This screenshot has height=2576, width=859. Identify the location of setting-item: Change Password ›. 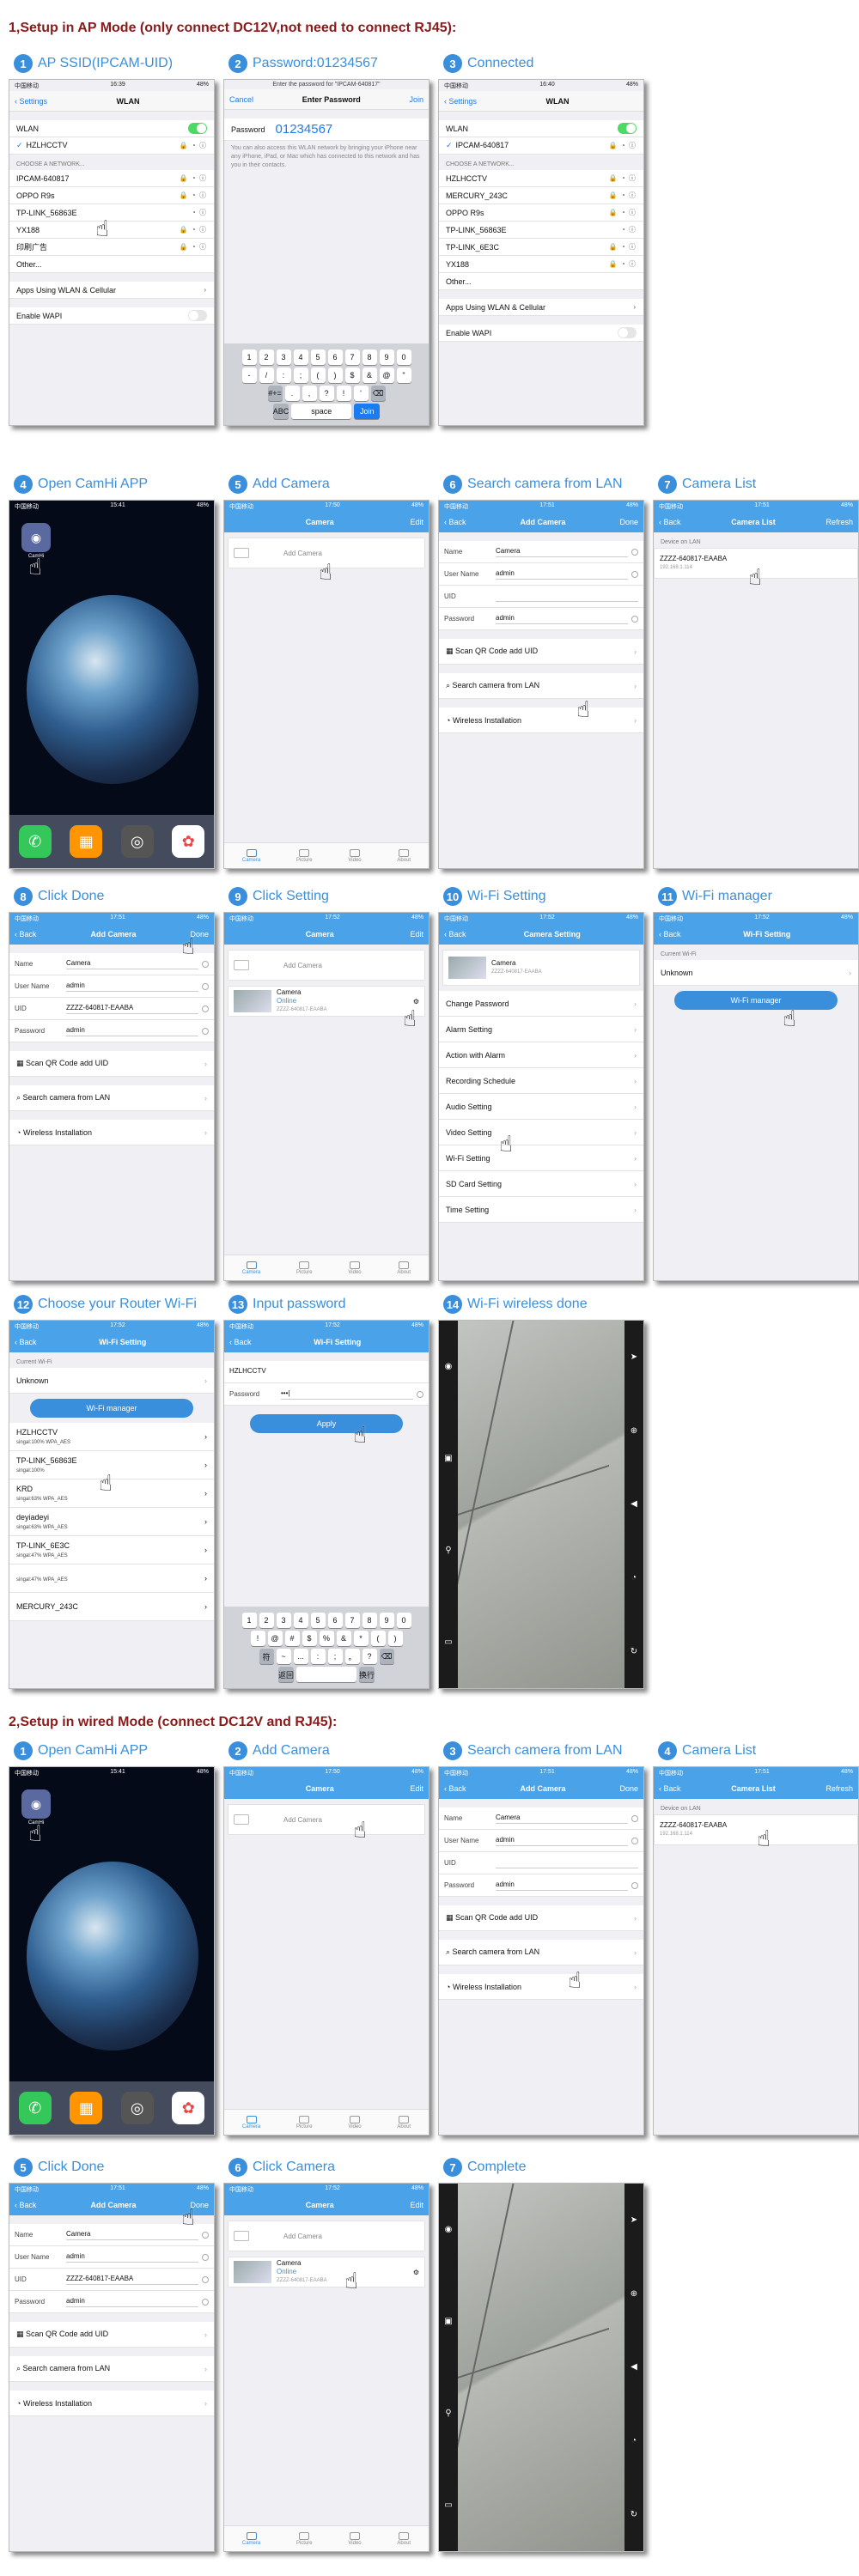
(541, 1004).